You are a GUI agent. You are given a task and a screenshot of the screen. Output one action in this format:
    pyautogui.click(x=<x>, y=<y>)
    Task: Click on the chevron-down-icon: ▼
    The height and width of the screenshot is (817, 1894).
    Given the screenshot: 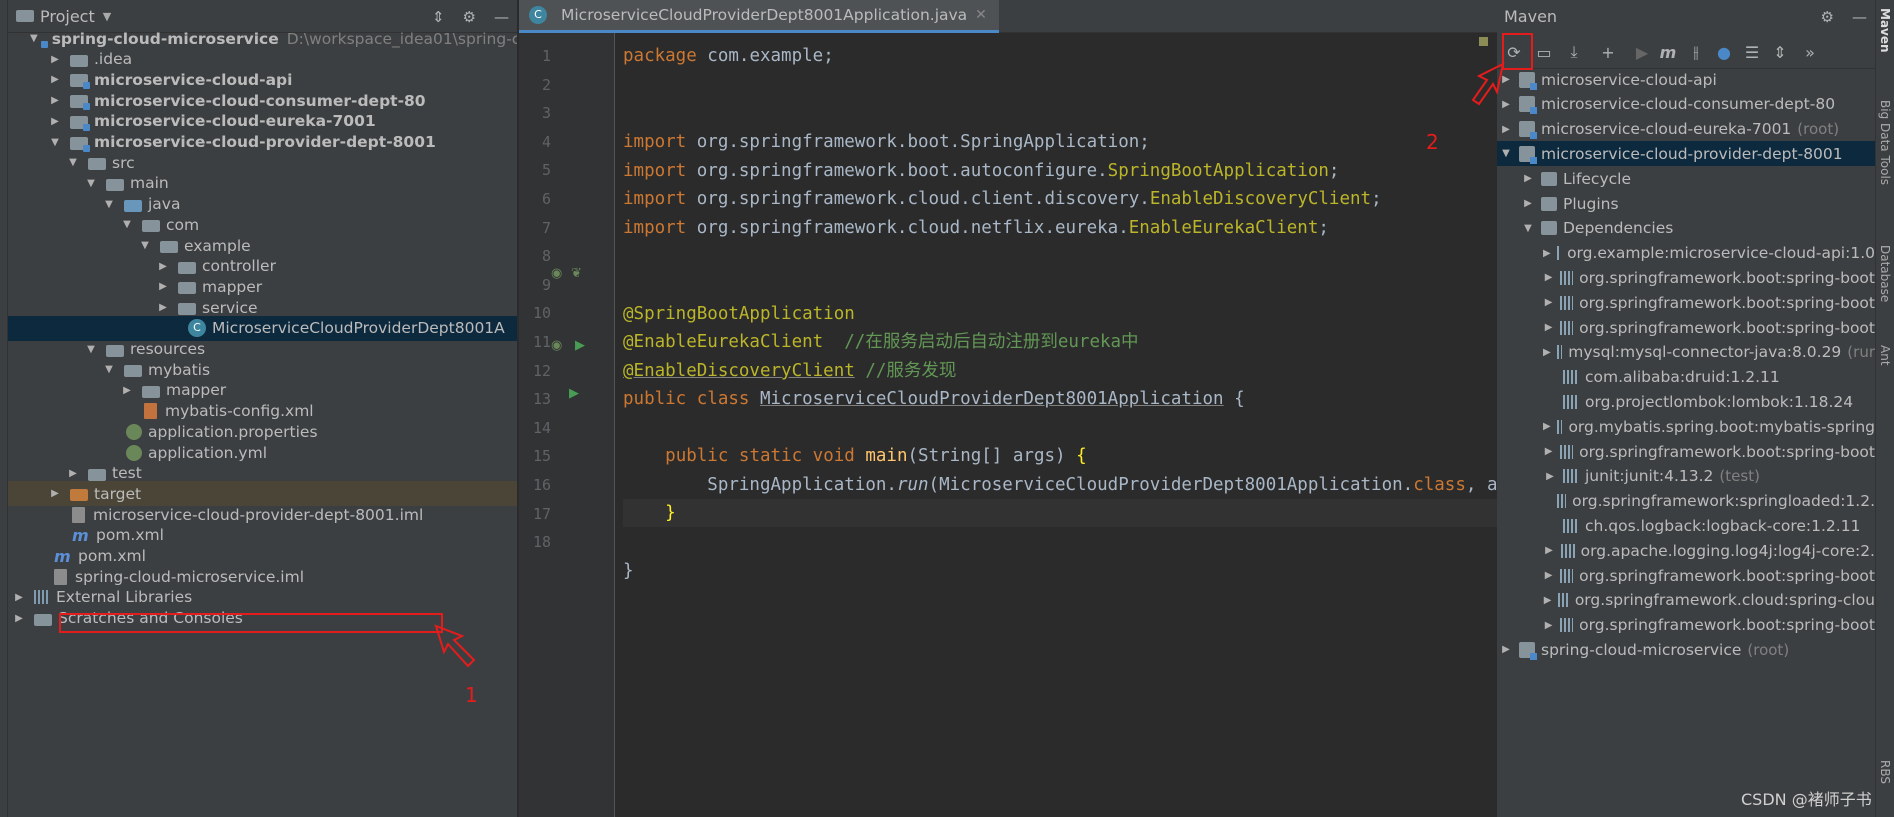 What is the action you would take?
    pyautogui.click(x=107, y=16)
    